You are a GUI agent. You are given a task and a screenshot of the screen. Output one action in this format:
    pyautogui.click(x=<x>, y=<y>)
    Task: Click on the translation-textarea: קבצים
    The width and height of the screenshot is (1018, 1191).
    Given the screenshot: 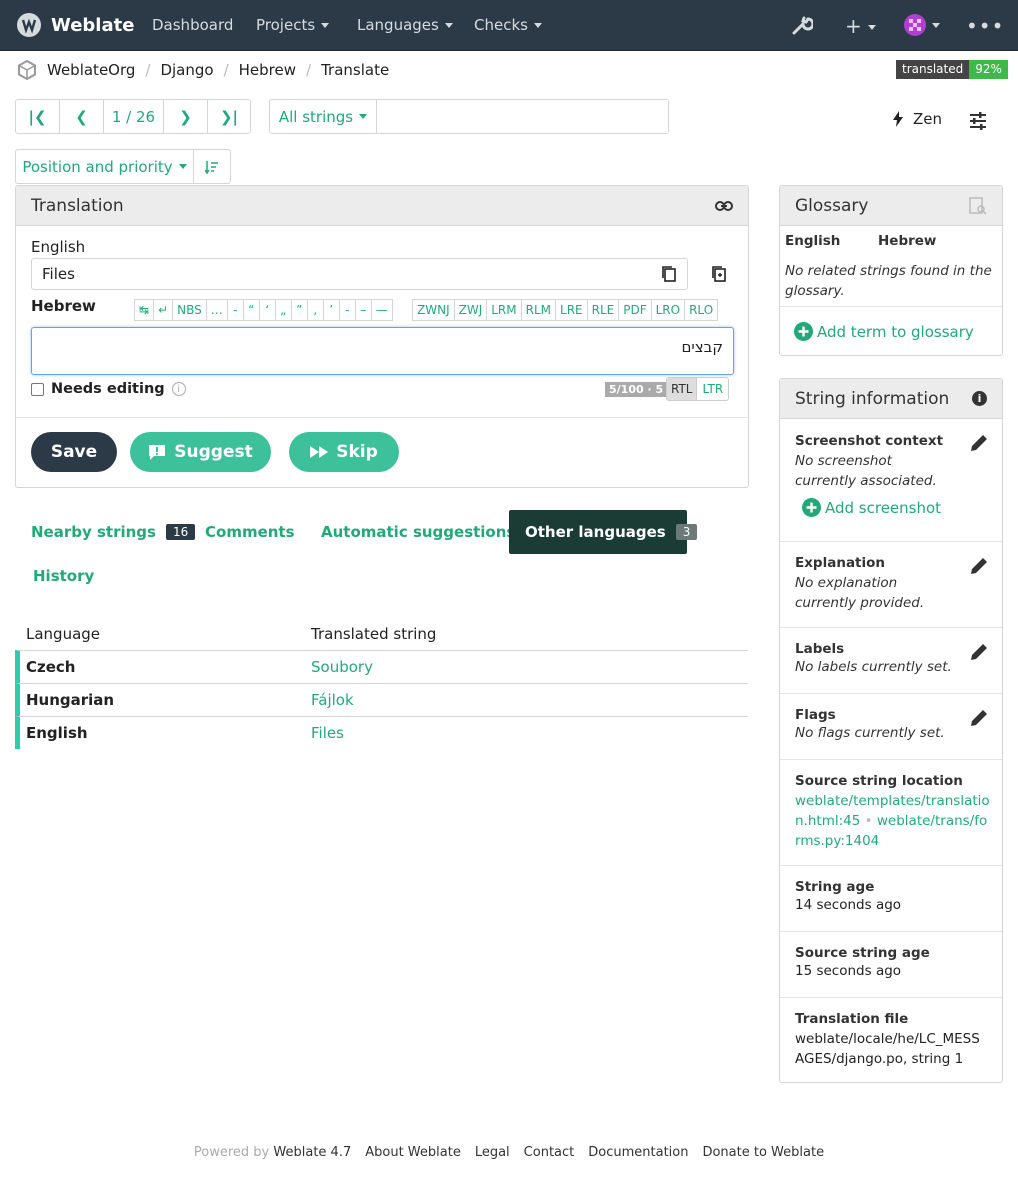 What is the action you would take?
    pyautogui.click(x=382, y=351)
    